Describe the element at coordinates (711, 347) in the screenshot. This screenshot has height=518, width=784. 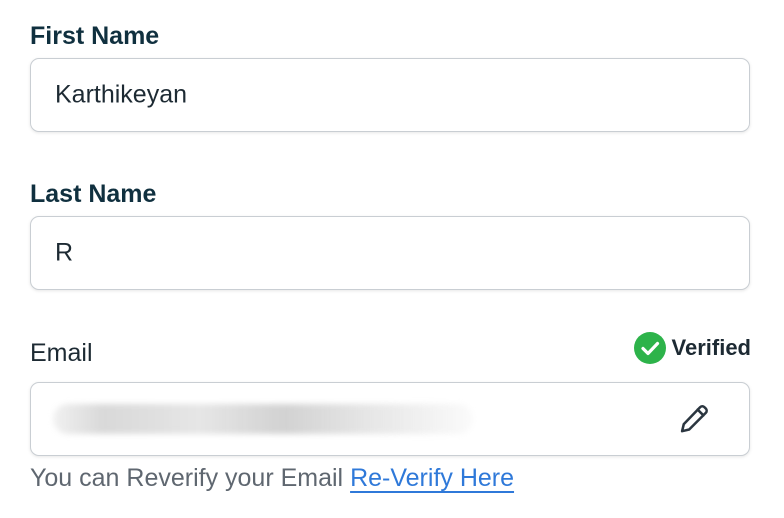
I see `verified-status-text: Verified` at that location.